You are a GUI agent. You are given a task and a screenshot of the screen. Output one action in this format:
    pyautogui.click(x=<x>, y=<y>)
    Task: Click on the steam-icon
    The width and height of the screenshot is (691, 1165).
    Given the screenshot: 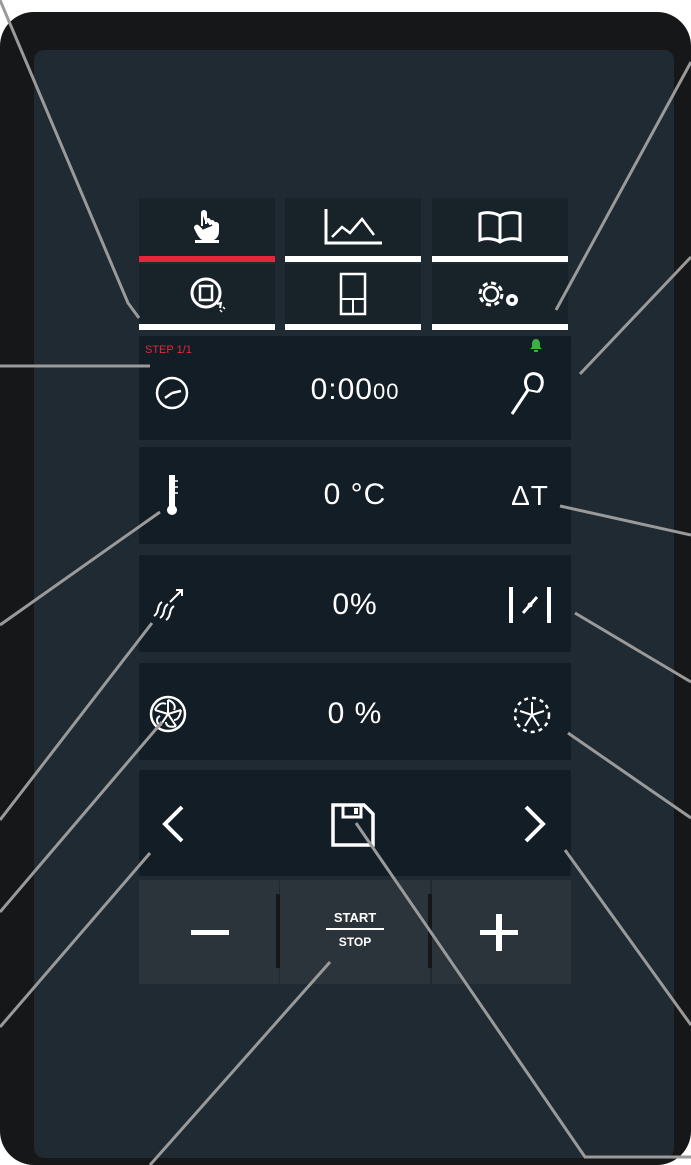 What is the action you would take?
    pyautogui.click(x=168, y=605)
    